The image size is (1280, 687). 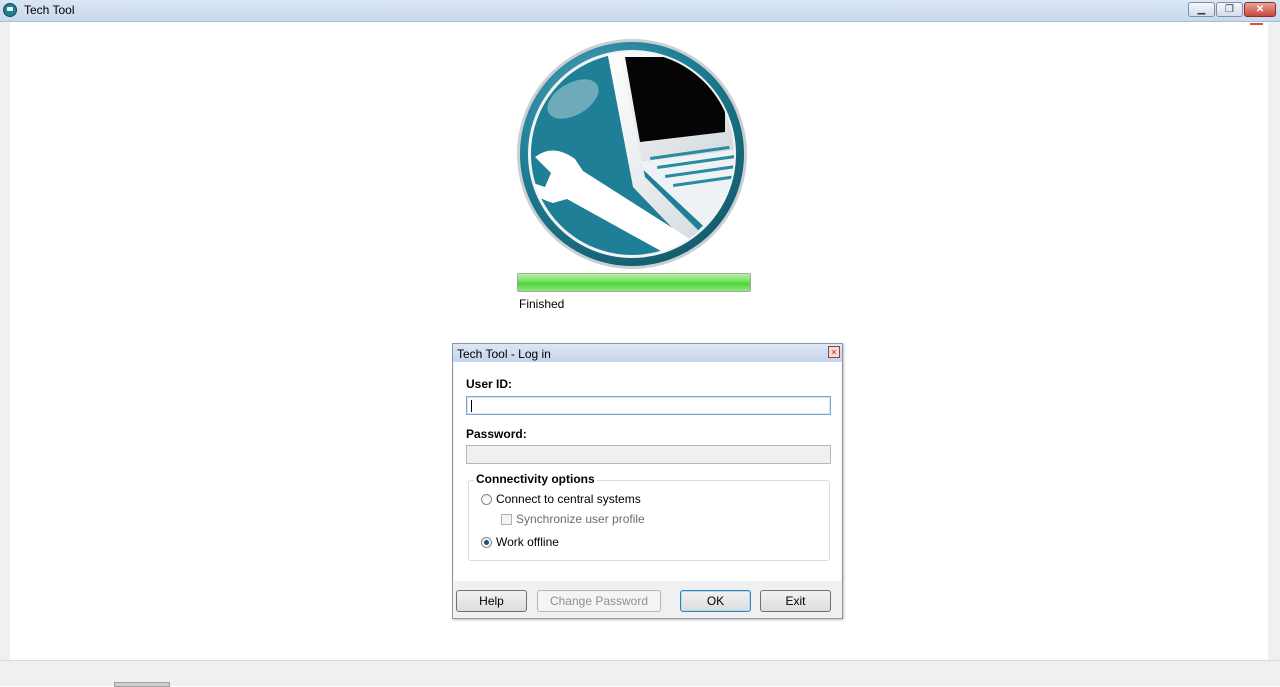 What do you see at coordinates (49, 10) in the screenshot?
I see `window-title: Tech Tool` at bounding box center [49, 10].